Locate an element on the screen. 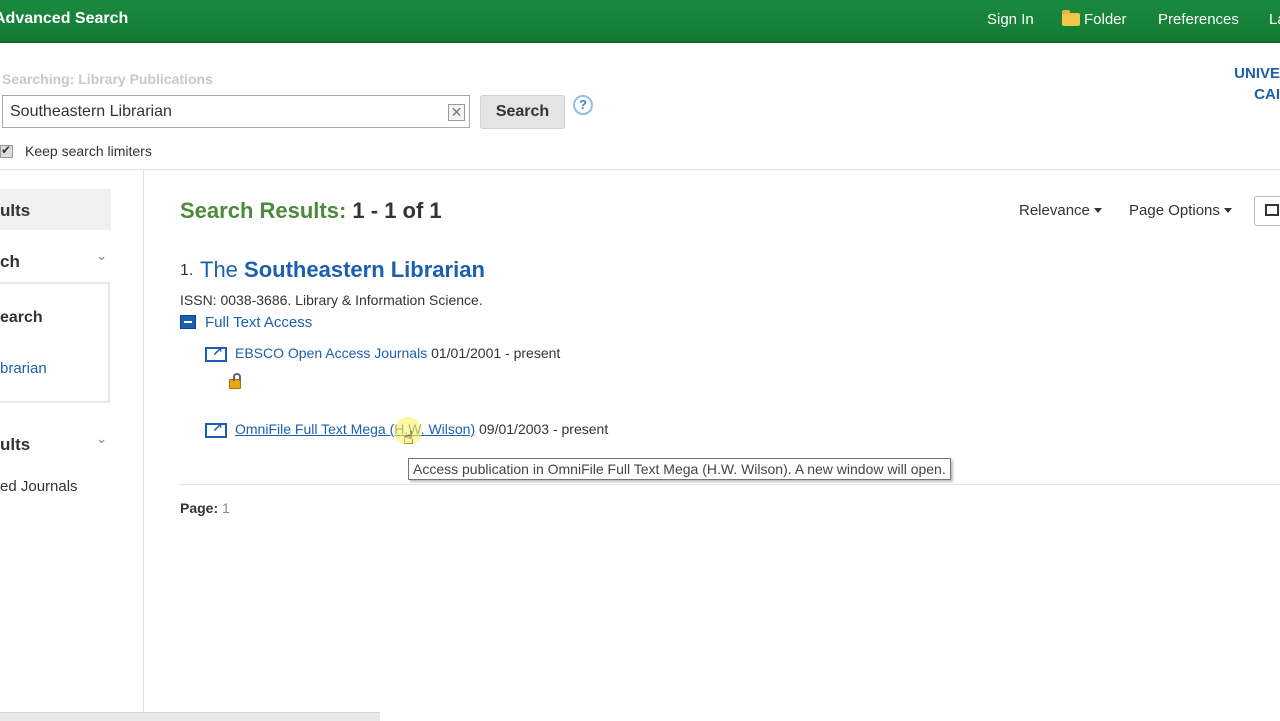 The height and width of the screenshot is (721, 1280). searching-label: Searching: Library Publications is located at coordinates (107, 79).